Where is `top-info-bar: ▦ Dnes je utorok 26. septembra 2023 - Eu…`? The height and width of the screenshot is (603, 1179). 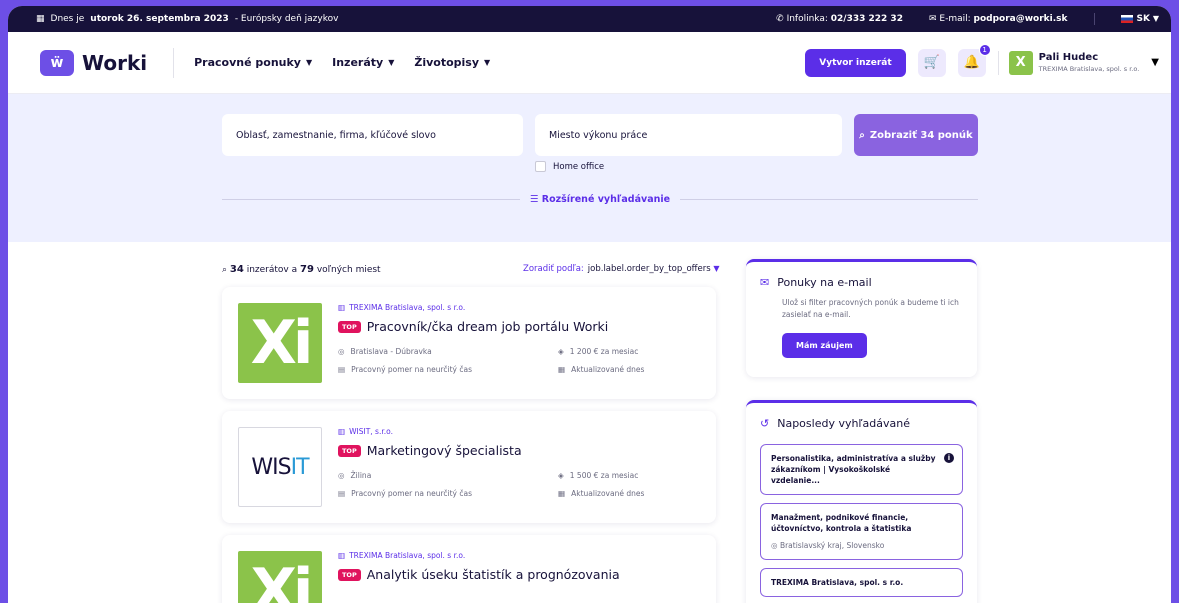 top-info-bar: ▦ Dnes je utorok 26. septembra 2023 - Eu… is located at coordinates (589, 19).